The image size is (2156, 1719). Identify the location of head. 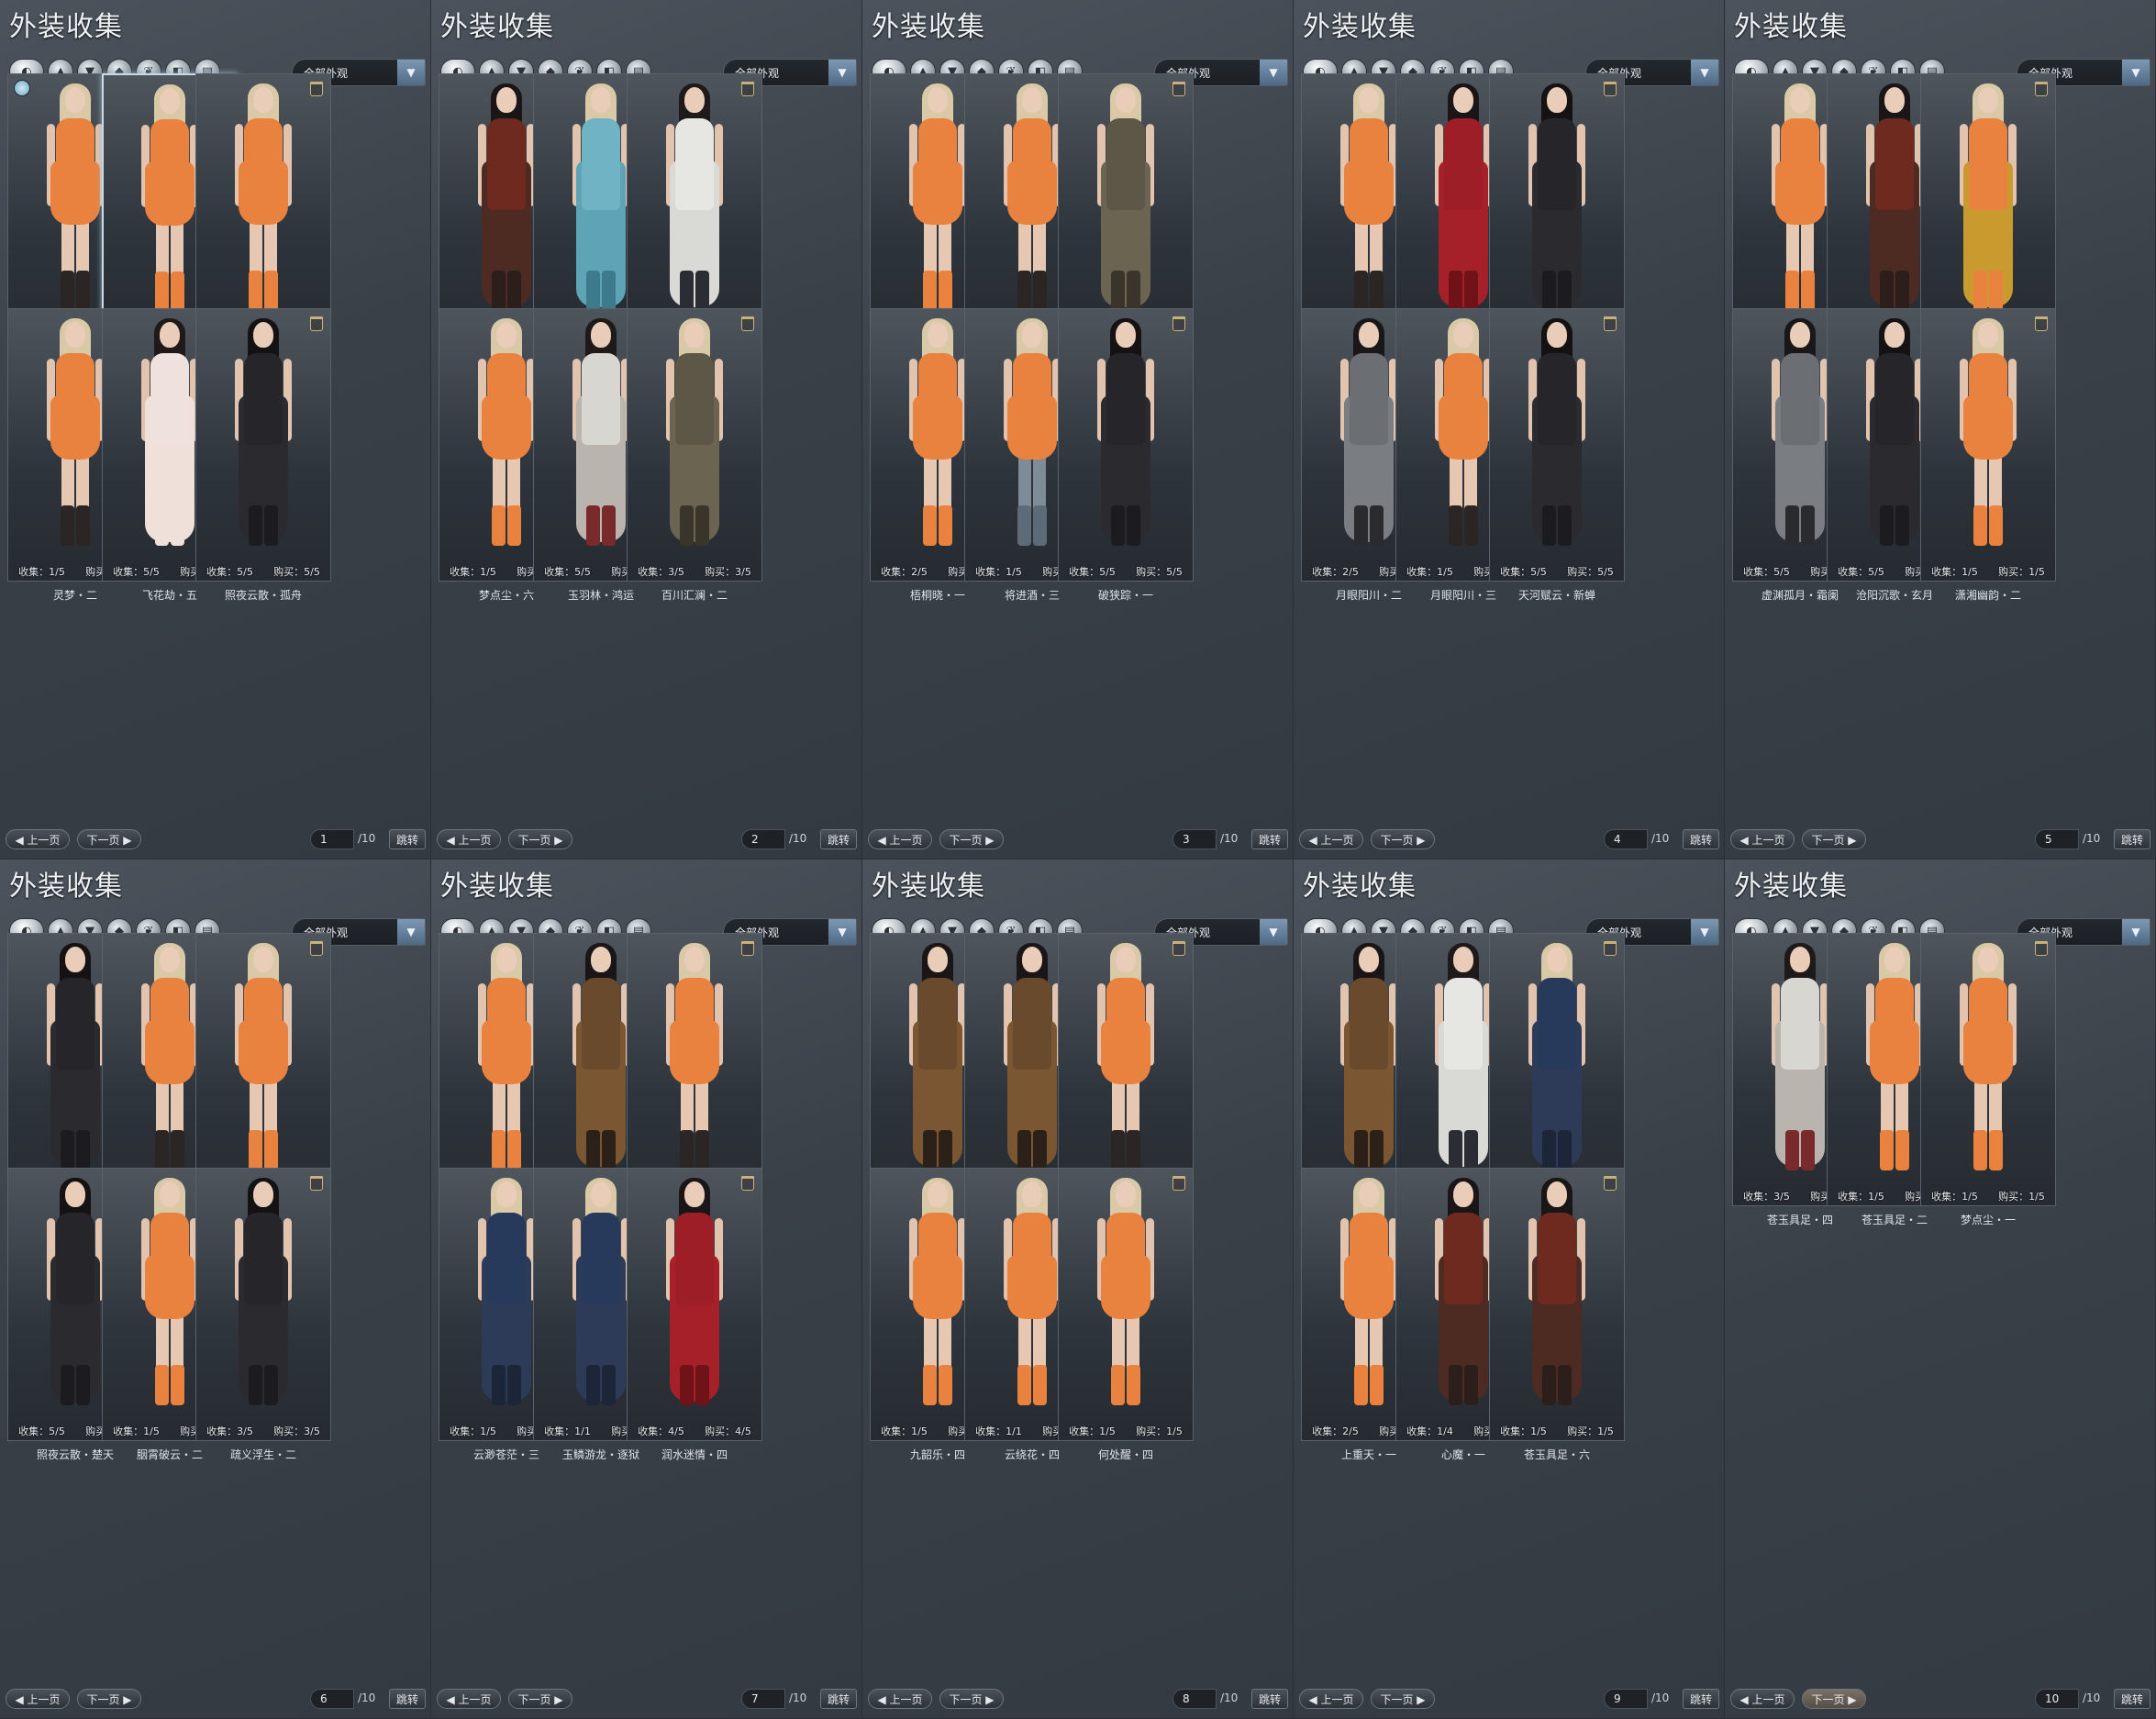
(1126, 1194).